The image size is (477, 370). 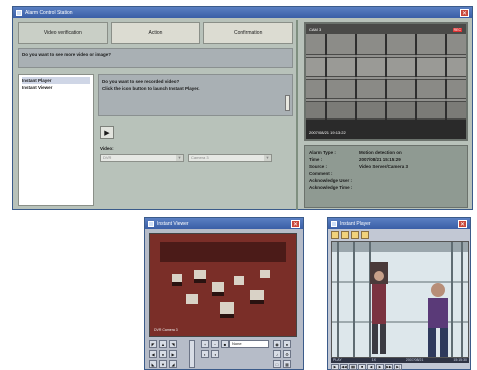 I want to click on camera-image, so click(x=386, y=81).